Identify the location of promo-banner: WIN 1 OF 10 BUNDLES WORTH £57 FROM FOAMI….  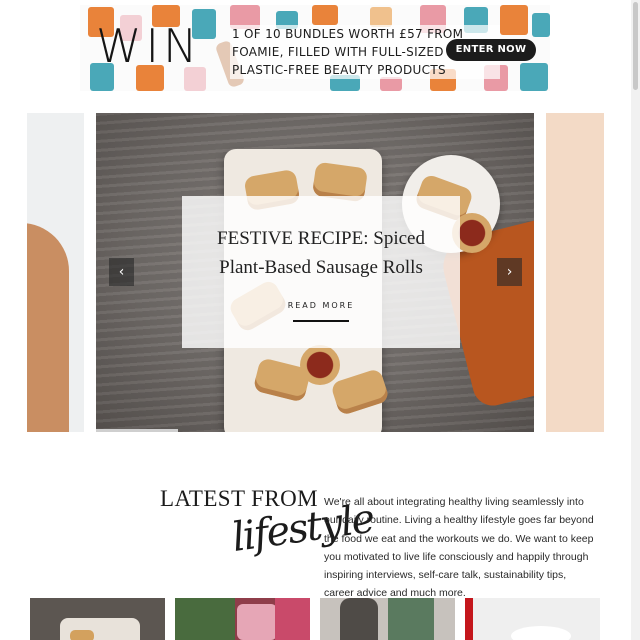
(315, 48).